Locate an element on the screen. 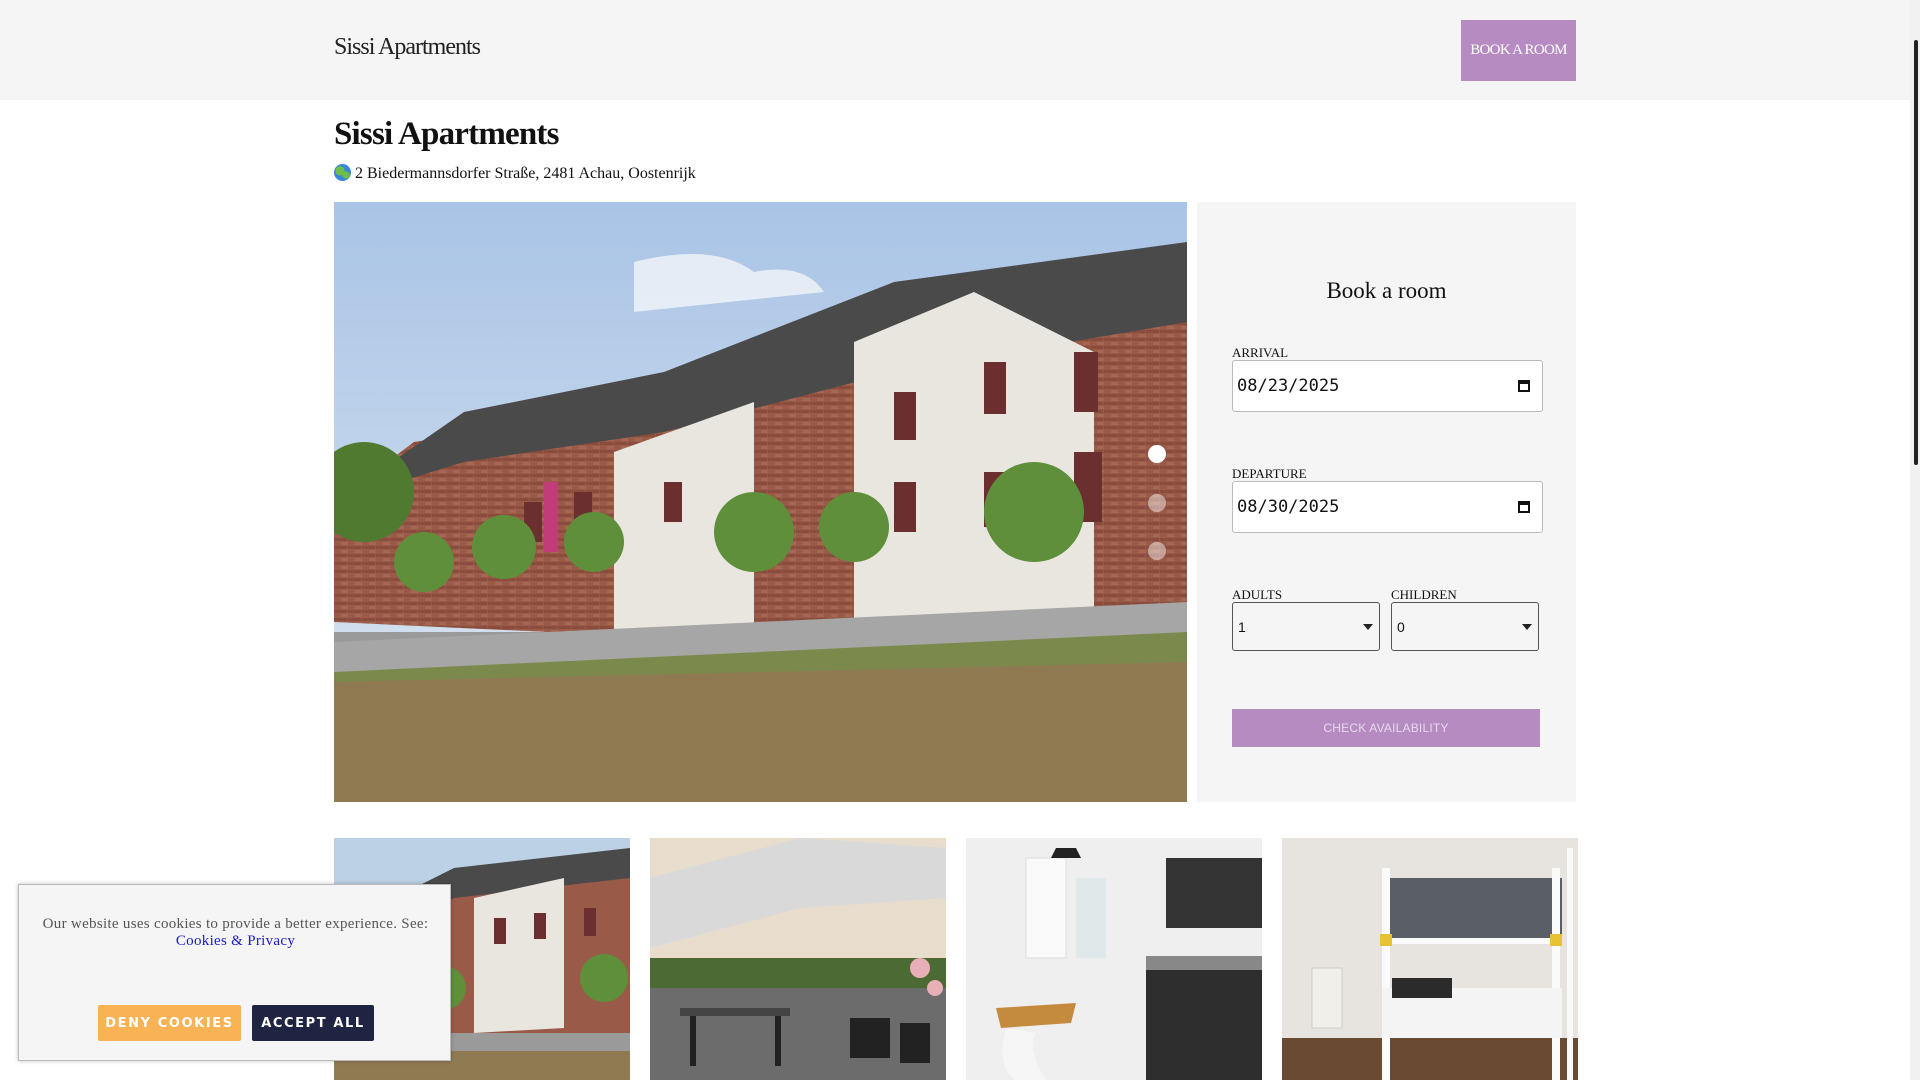 The width and height of the screenshot is (1920, 1080). site-header: Sissi Apartments BOOK A ROOM is located at coordinates (955, 50).